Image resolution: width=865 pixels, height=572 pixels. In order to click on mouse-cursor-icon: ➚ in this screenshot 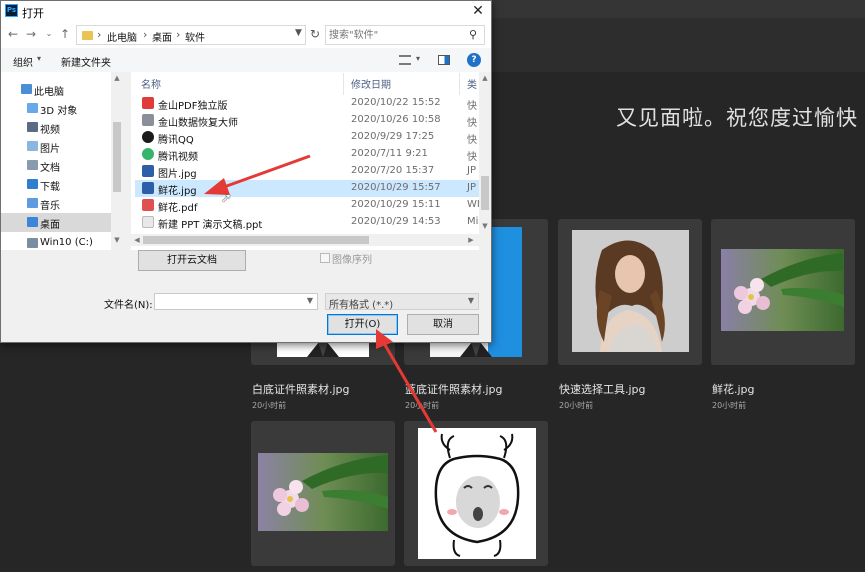, I will do `click(226, 198)`.